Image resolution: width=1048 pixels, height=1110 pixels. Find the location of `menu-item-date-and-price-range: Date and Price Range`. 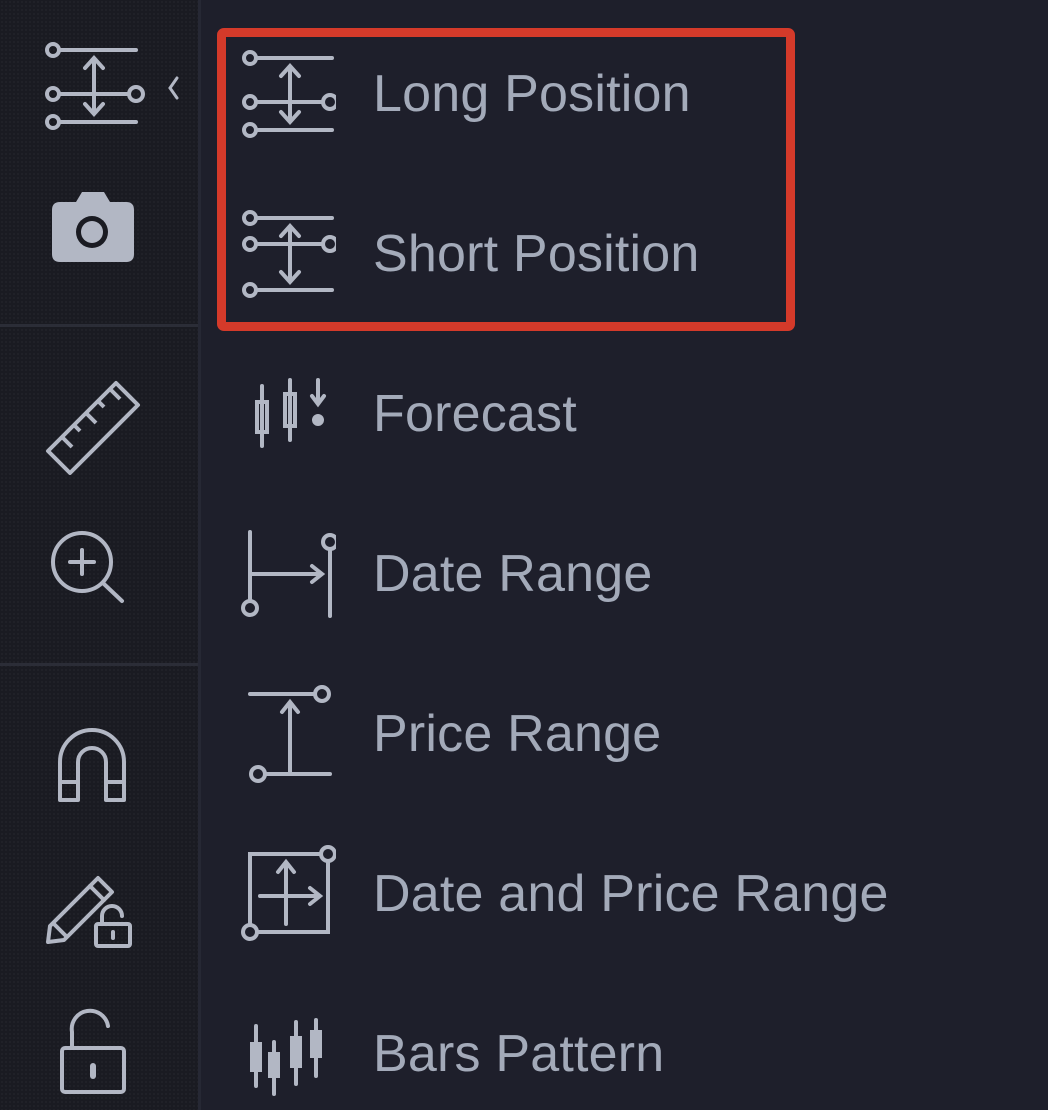

menu-item-date-and-price-range: Date and Price Range is located at coordinates (626, 894).